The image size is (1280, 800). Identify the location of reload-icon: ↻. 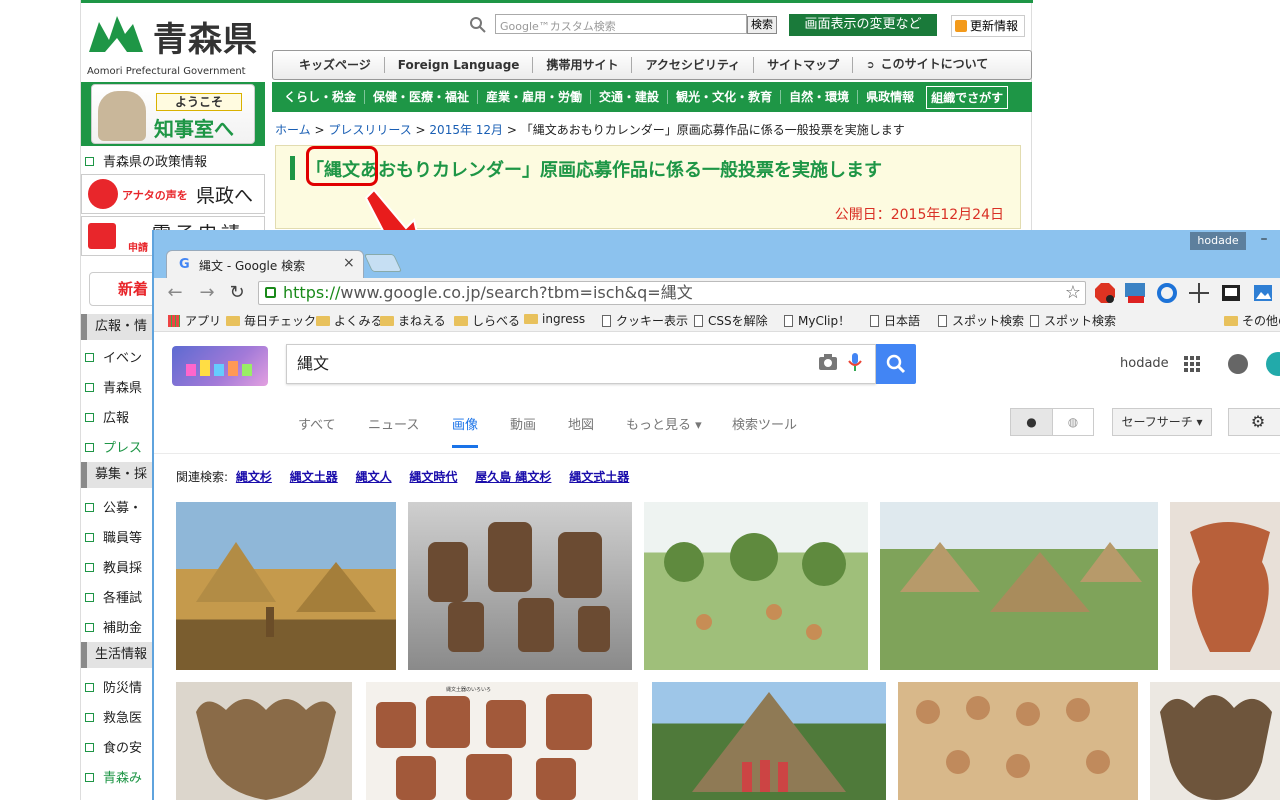
(237, 293).